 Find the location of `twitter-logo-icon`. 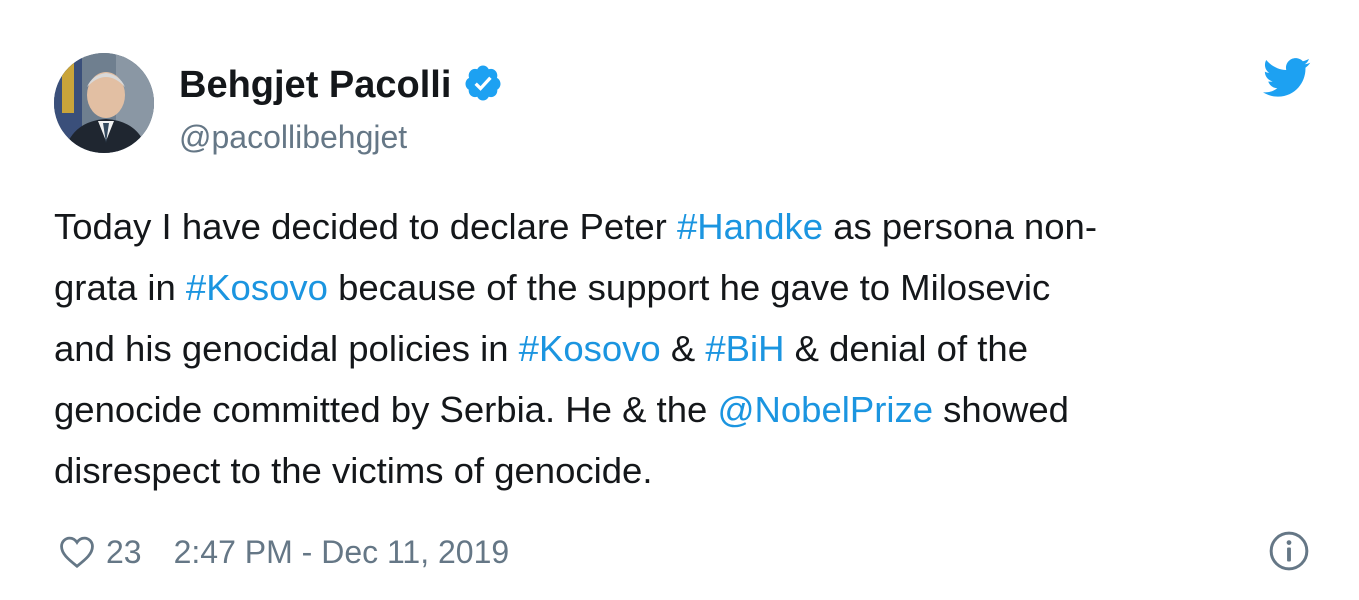

twitter-logo-icon is located at coordinates (1287, 78).